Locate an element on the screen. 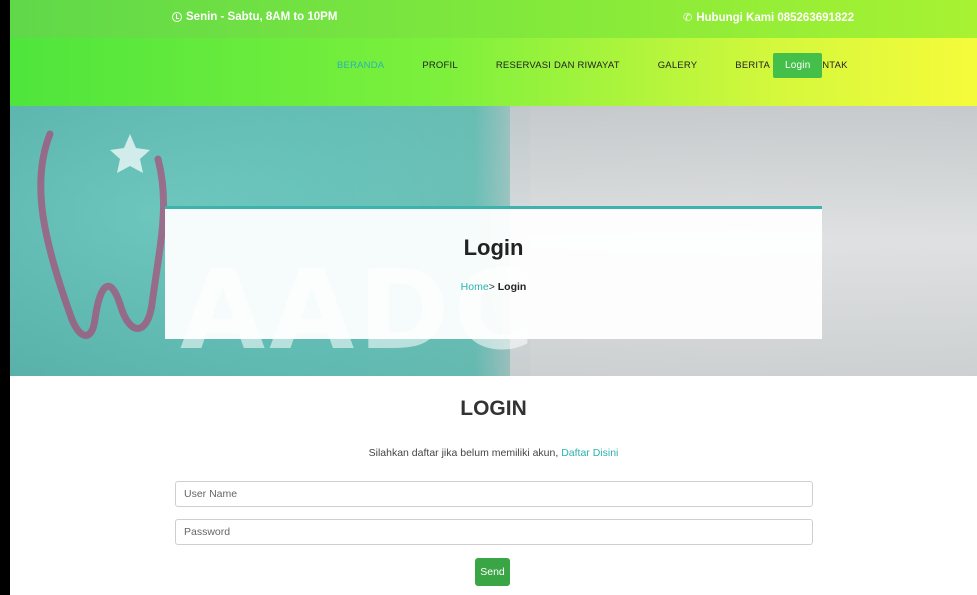  username-input is located at coordinates (494, 494).